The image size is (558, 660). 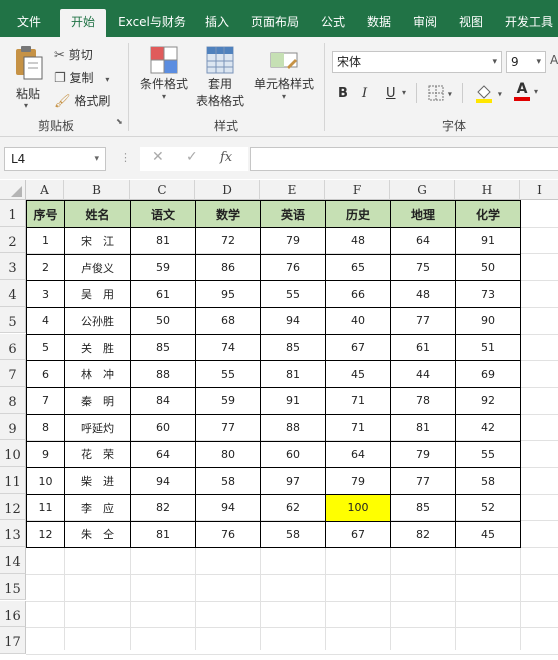 I want to click on table-cell: 75, so click(x=423, y=267).